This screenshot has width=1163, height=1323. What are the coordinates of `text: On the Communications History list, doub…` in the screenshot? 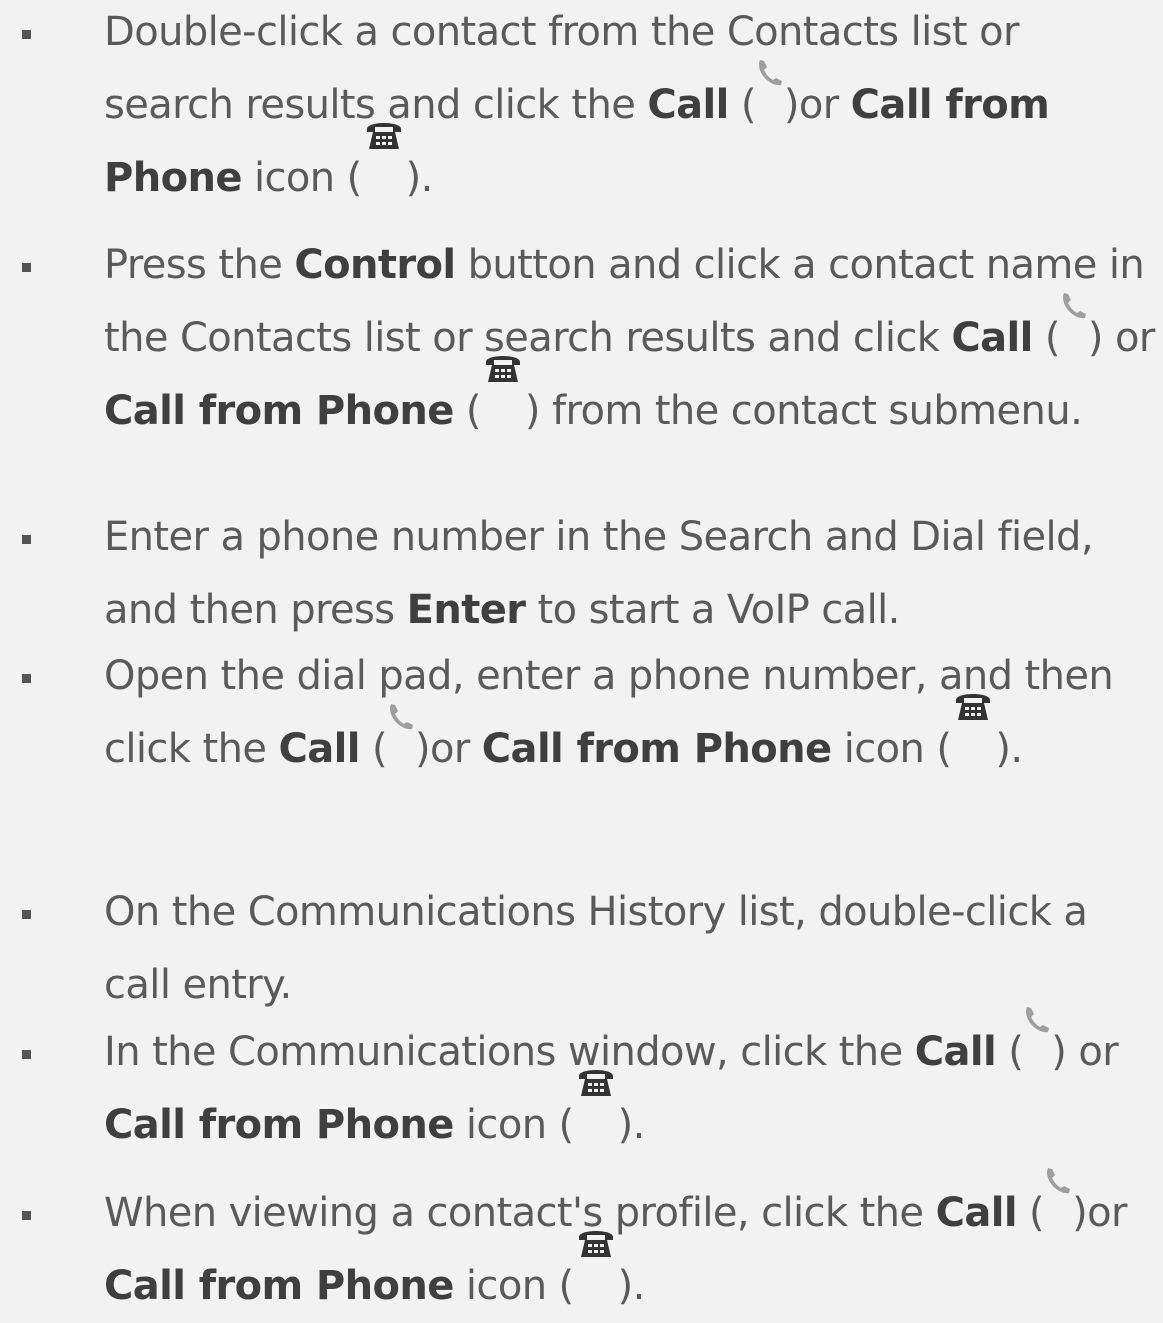 It's located at (602, 948).